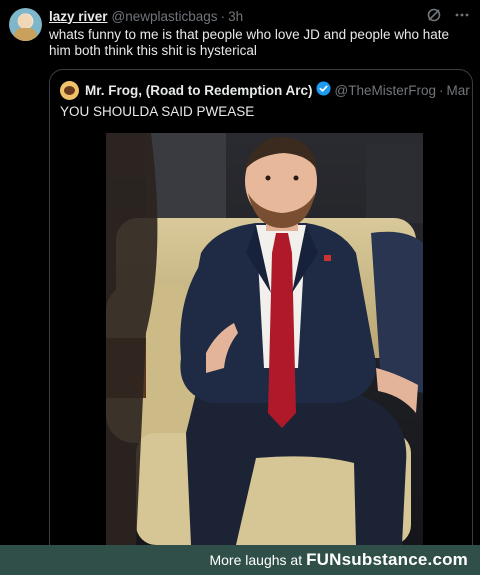 The width and height of the screenshot is (480, 575). I want to click on watermark-footer: More laughs at FUNsubstance.com, so click(240, 560).